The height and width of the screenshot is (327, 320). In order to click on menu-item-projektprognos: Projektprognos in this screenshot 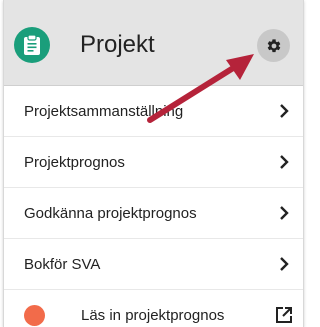, I will do `click(153, 162)`.